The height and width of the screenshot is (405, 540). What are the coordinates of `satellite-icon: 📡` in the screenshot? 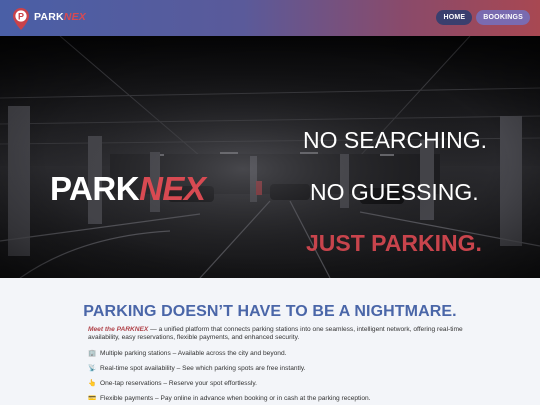 It's located at (92, 368).